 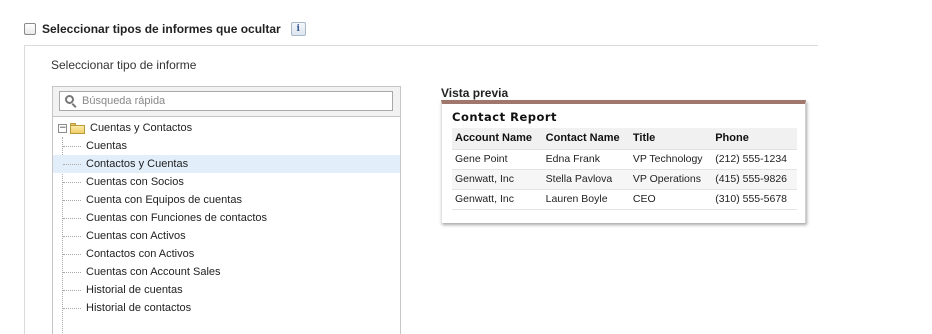 I want to click on report-header-row: Account Name Contact Name Title Phone, so click(x=624, y=139).